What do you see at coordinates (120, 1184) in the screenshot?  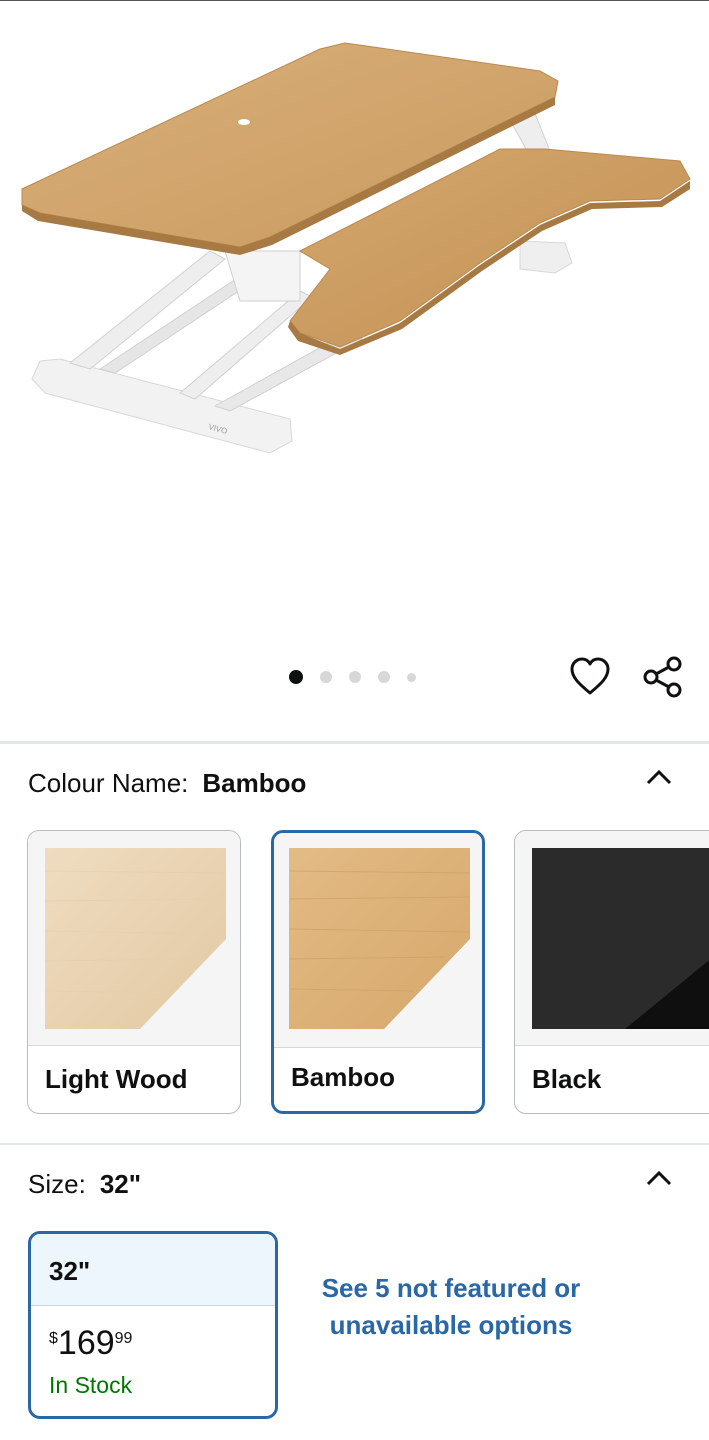 I see `size-selected-value: 32"` at bounding box center [120, 1184].